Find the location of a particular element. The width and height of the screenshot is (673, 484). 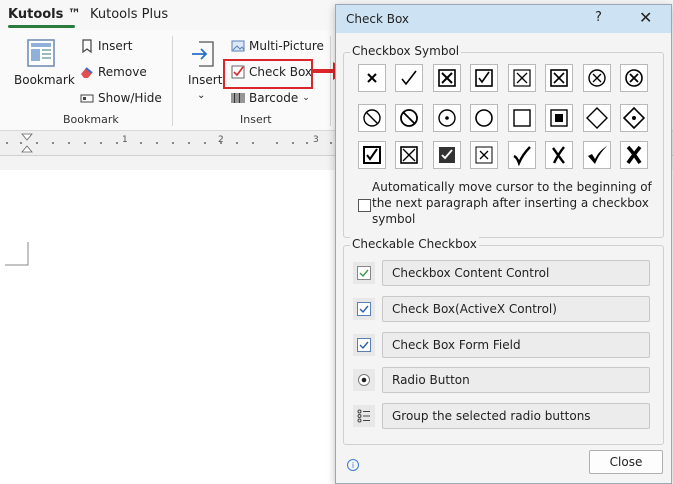

symbol-ballot-box-x is located at coordinates (484, 155).